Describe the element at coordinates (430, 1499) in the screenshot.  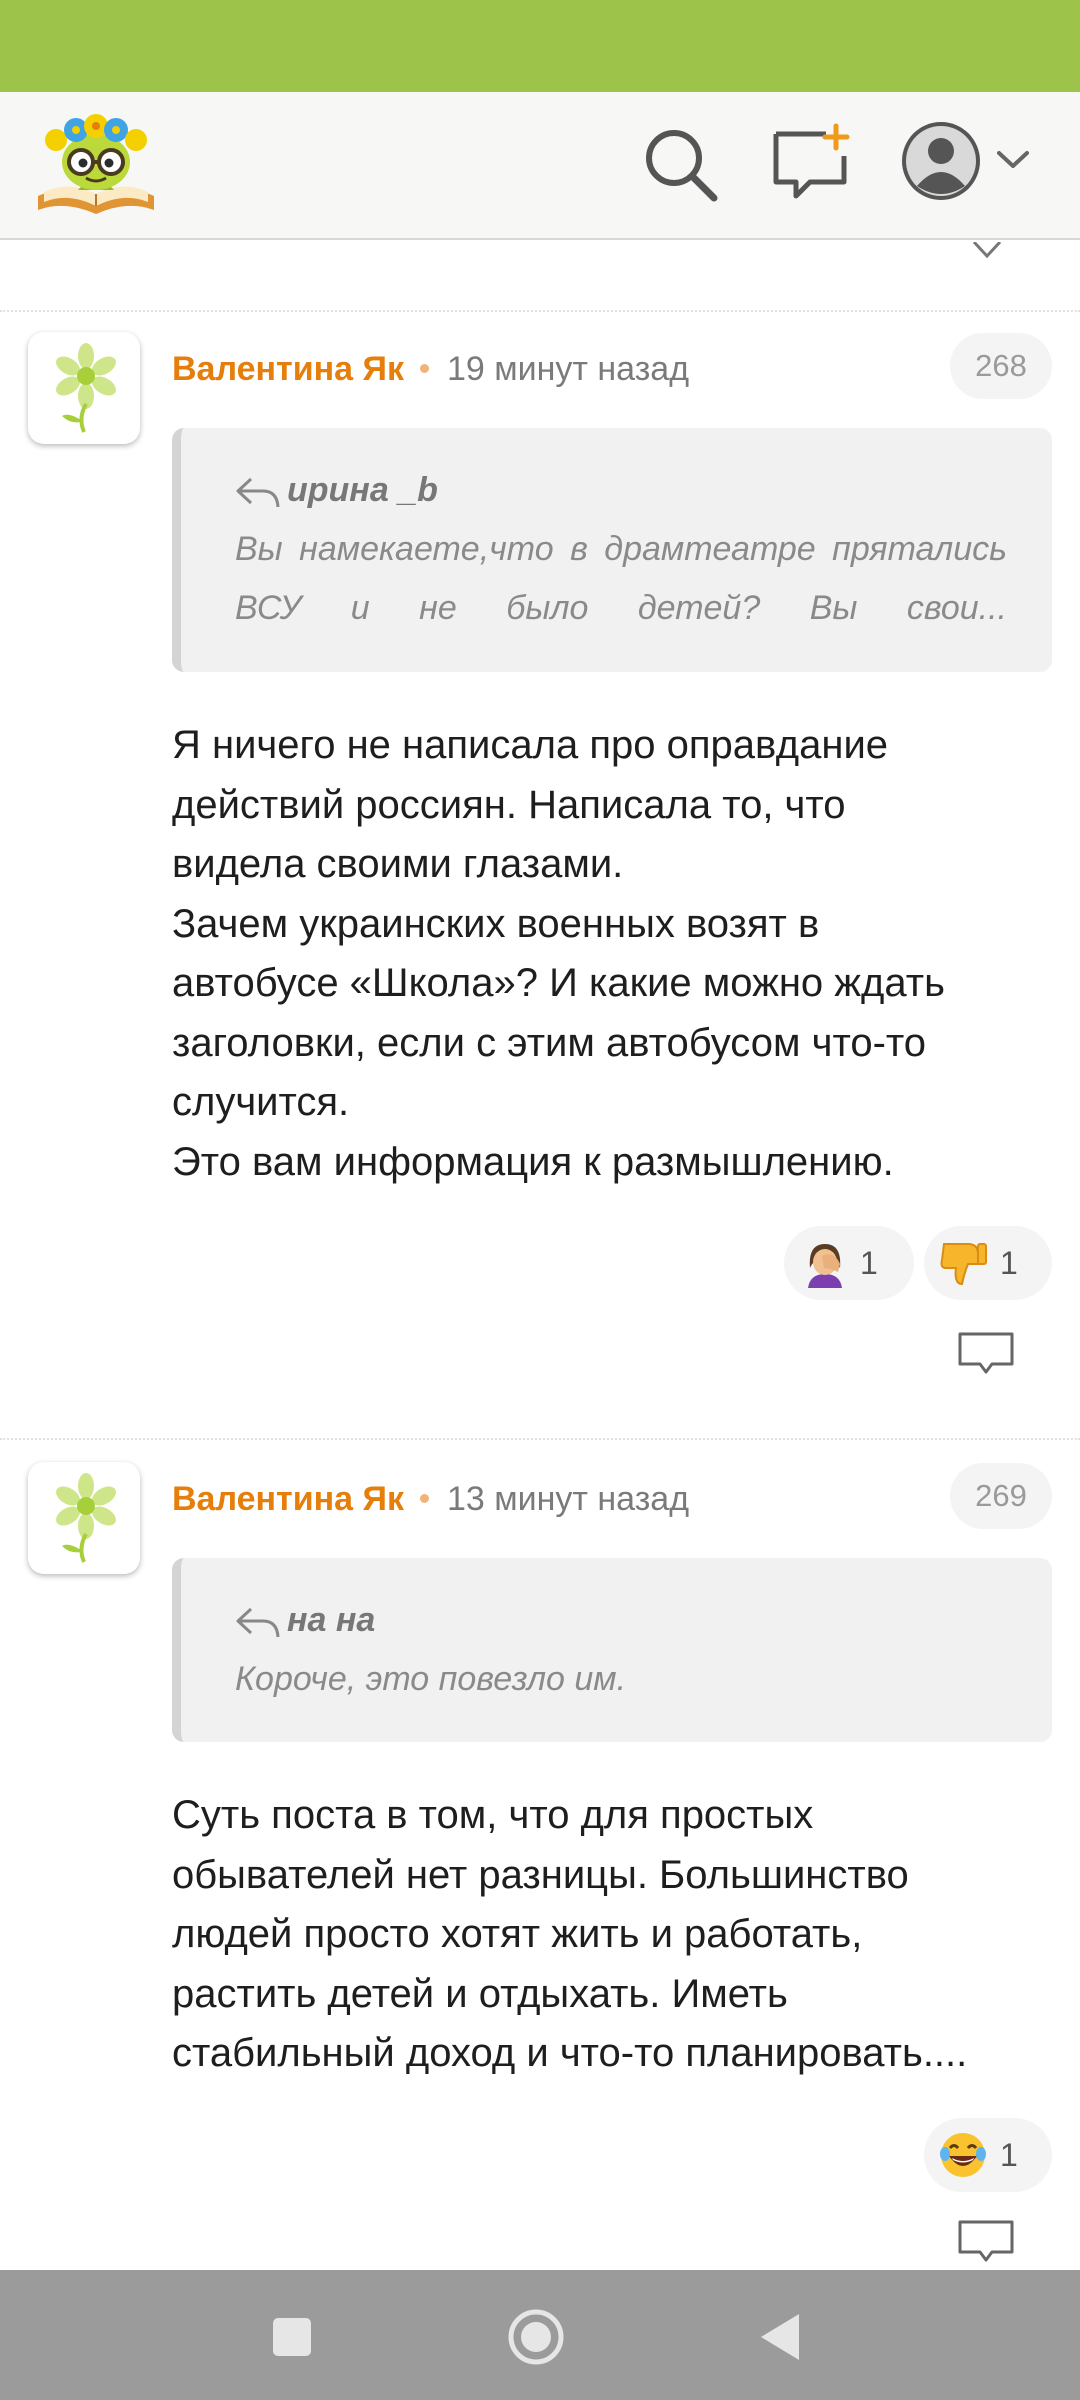
I see `comment-header: Валентина Як 13 минут назад` at that location.